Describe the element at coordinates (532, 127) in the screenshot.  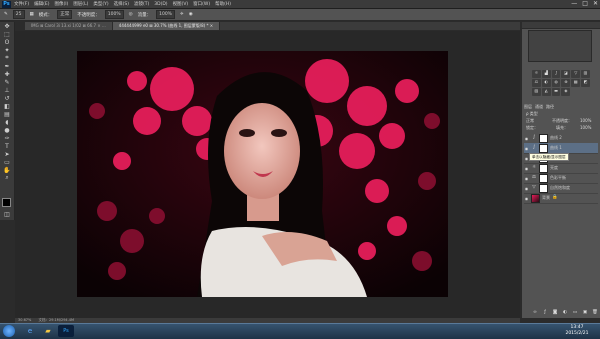
I see `lock-label: 锁定：` at that location.